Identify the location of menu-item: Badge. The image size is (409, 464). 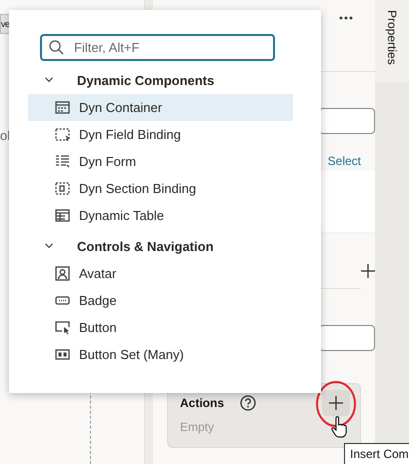
(160, 300).